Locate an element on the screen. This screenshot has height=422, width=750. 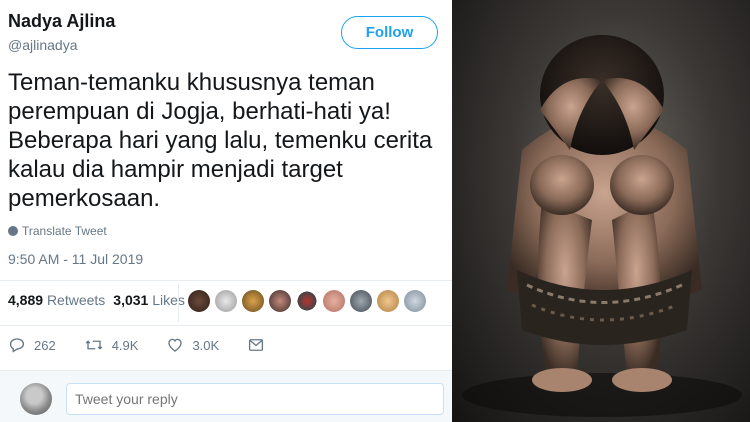
message-icon is located at coordinates (256, 345).